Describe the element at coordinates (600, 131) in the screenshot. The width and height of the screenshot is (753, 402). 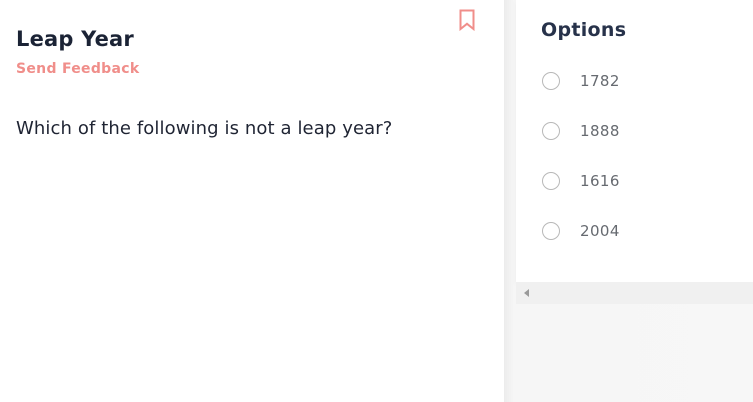
I see `option-label: 1888` at that location.